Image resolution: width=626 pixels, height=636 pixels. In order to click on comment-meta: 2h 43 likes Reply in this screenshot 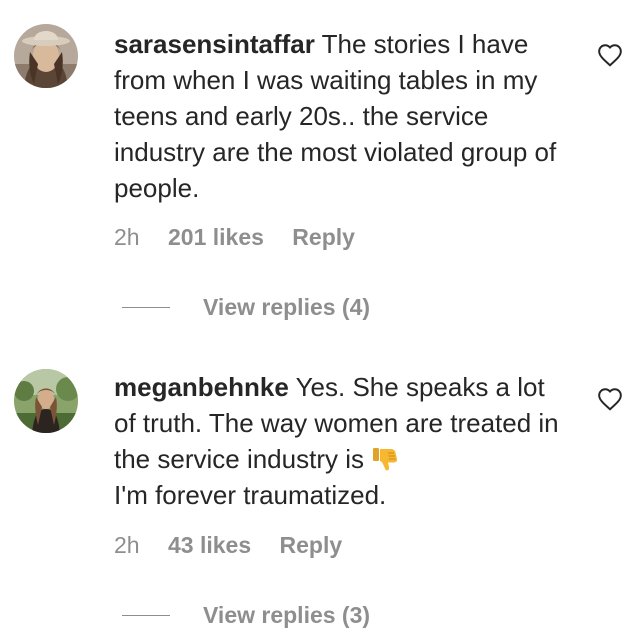, I will do `click(239, 545)`.